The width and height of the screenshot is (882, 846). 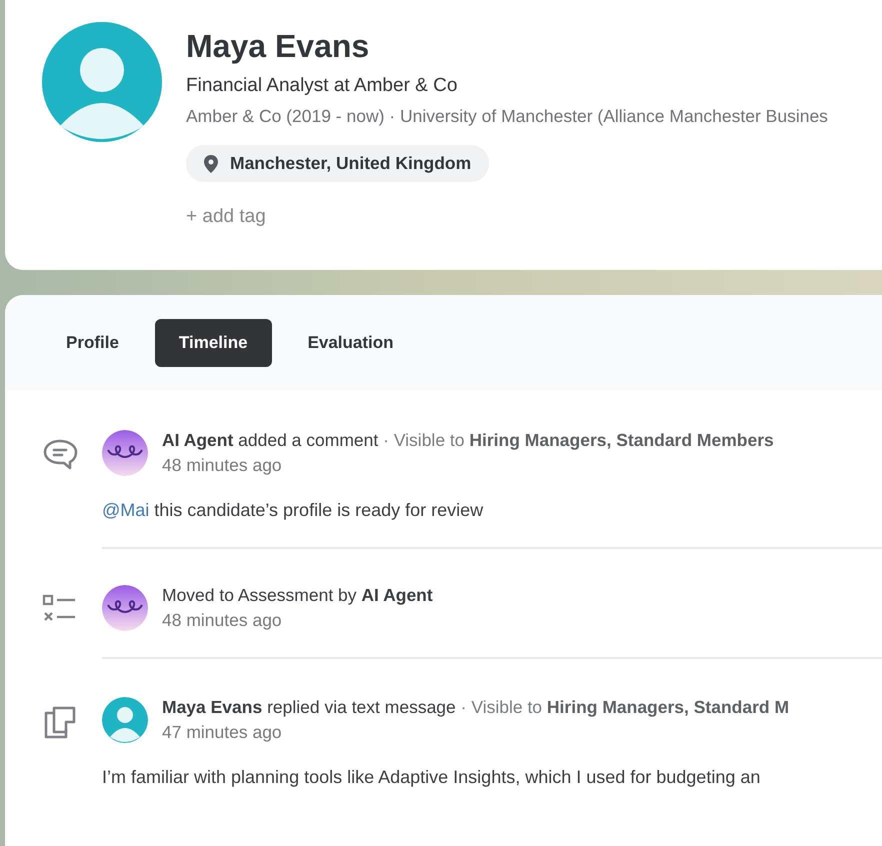 I want to click on event-headline: Maya Evans replied via text message · Visible to Hiring Managers, Standard M, so click(x=476, y=707).